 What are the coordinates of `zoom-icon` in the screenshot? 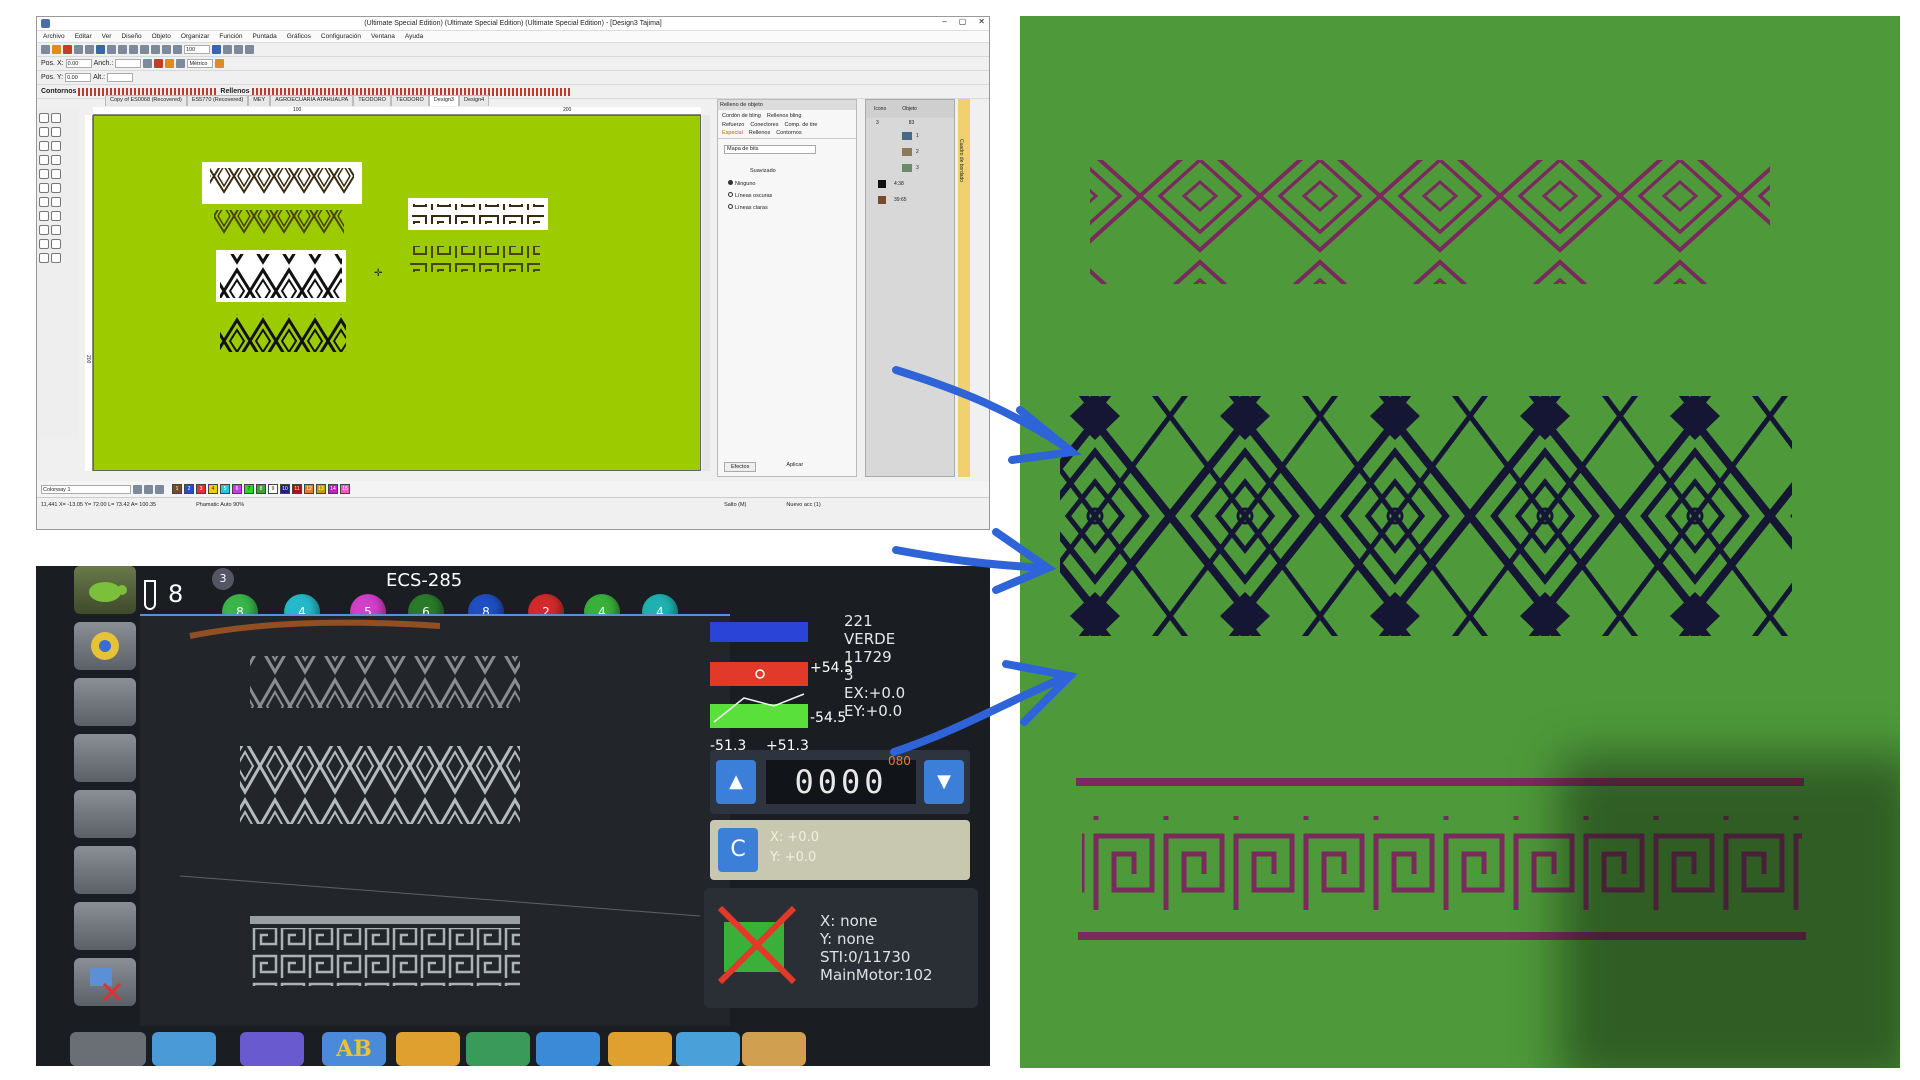 It's located at (177, 49).